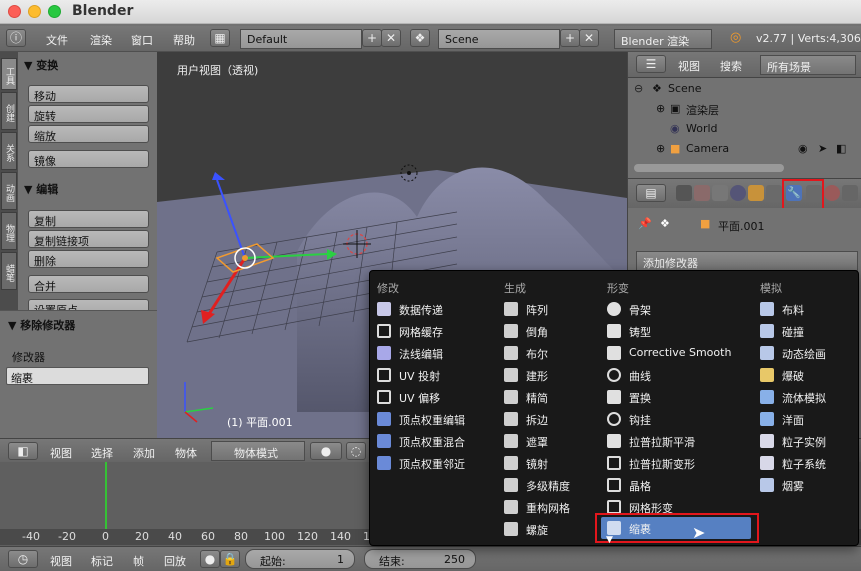 This screenshot has height=571, width=861. I want to click on edit-header: ▼ 编辑, so click(41, 189).